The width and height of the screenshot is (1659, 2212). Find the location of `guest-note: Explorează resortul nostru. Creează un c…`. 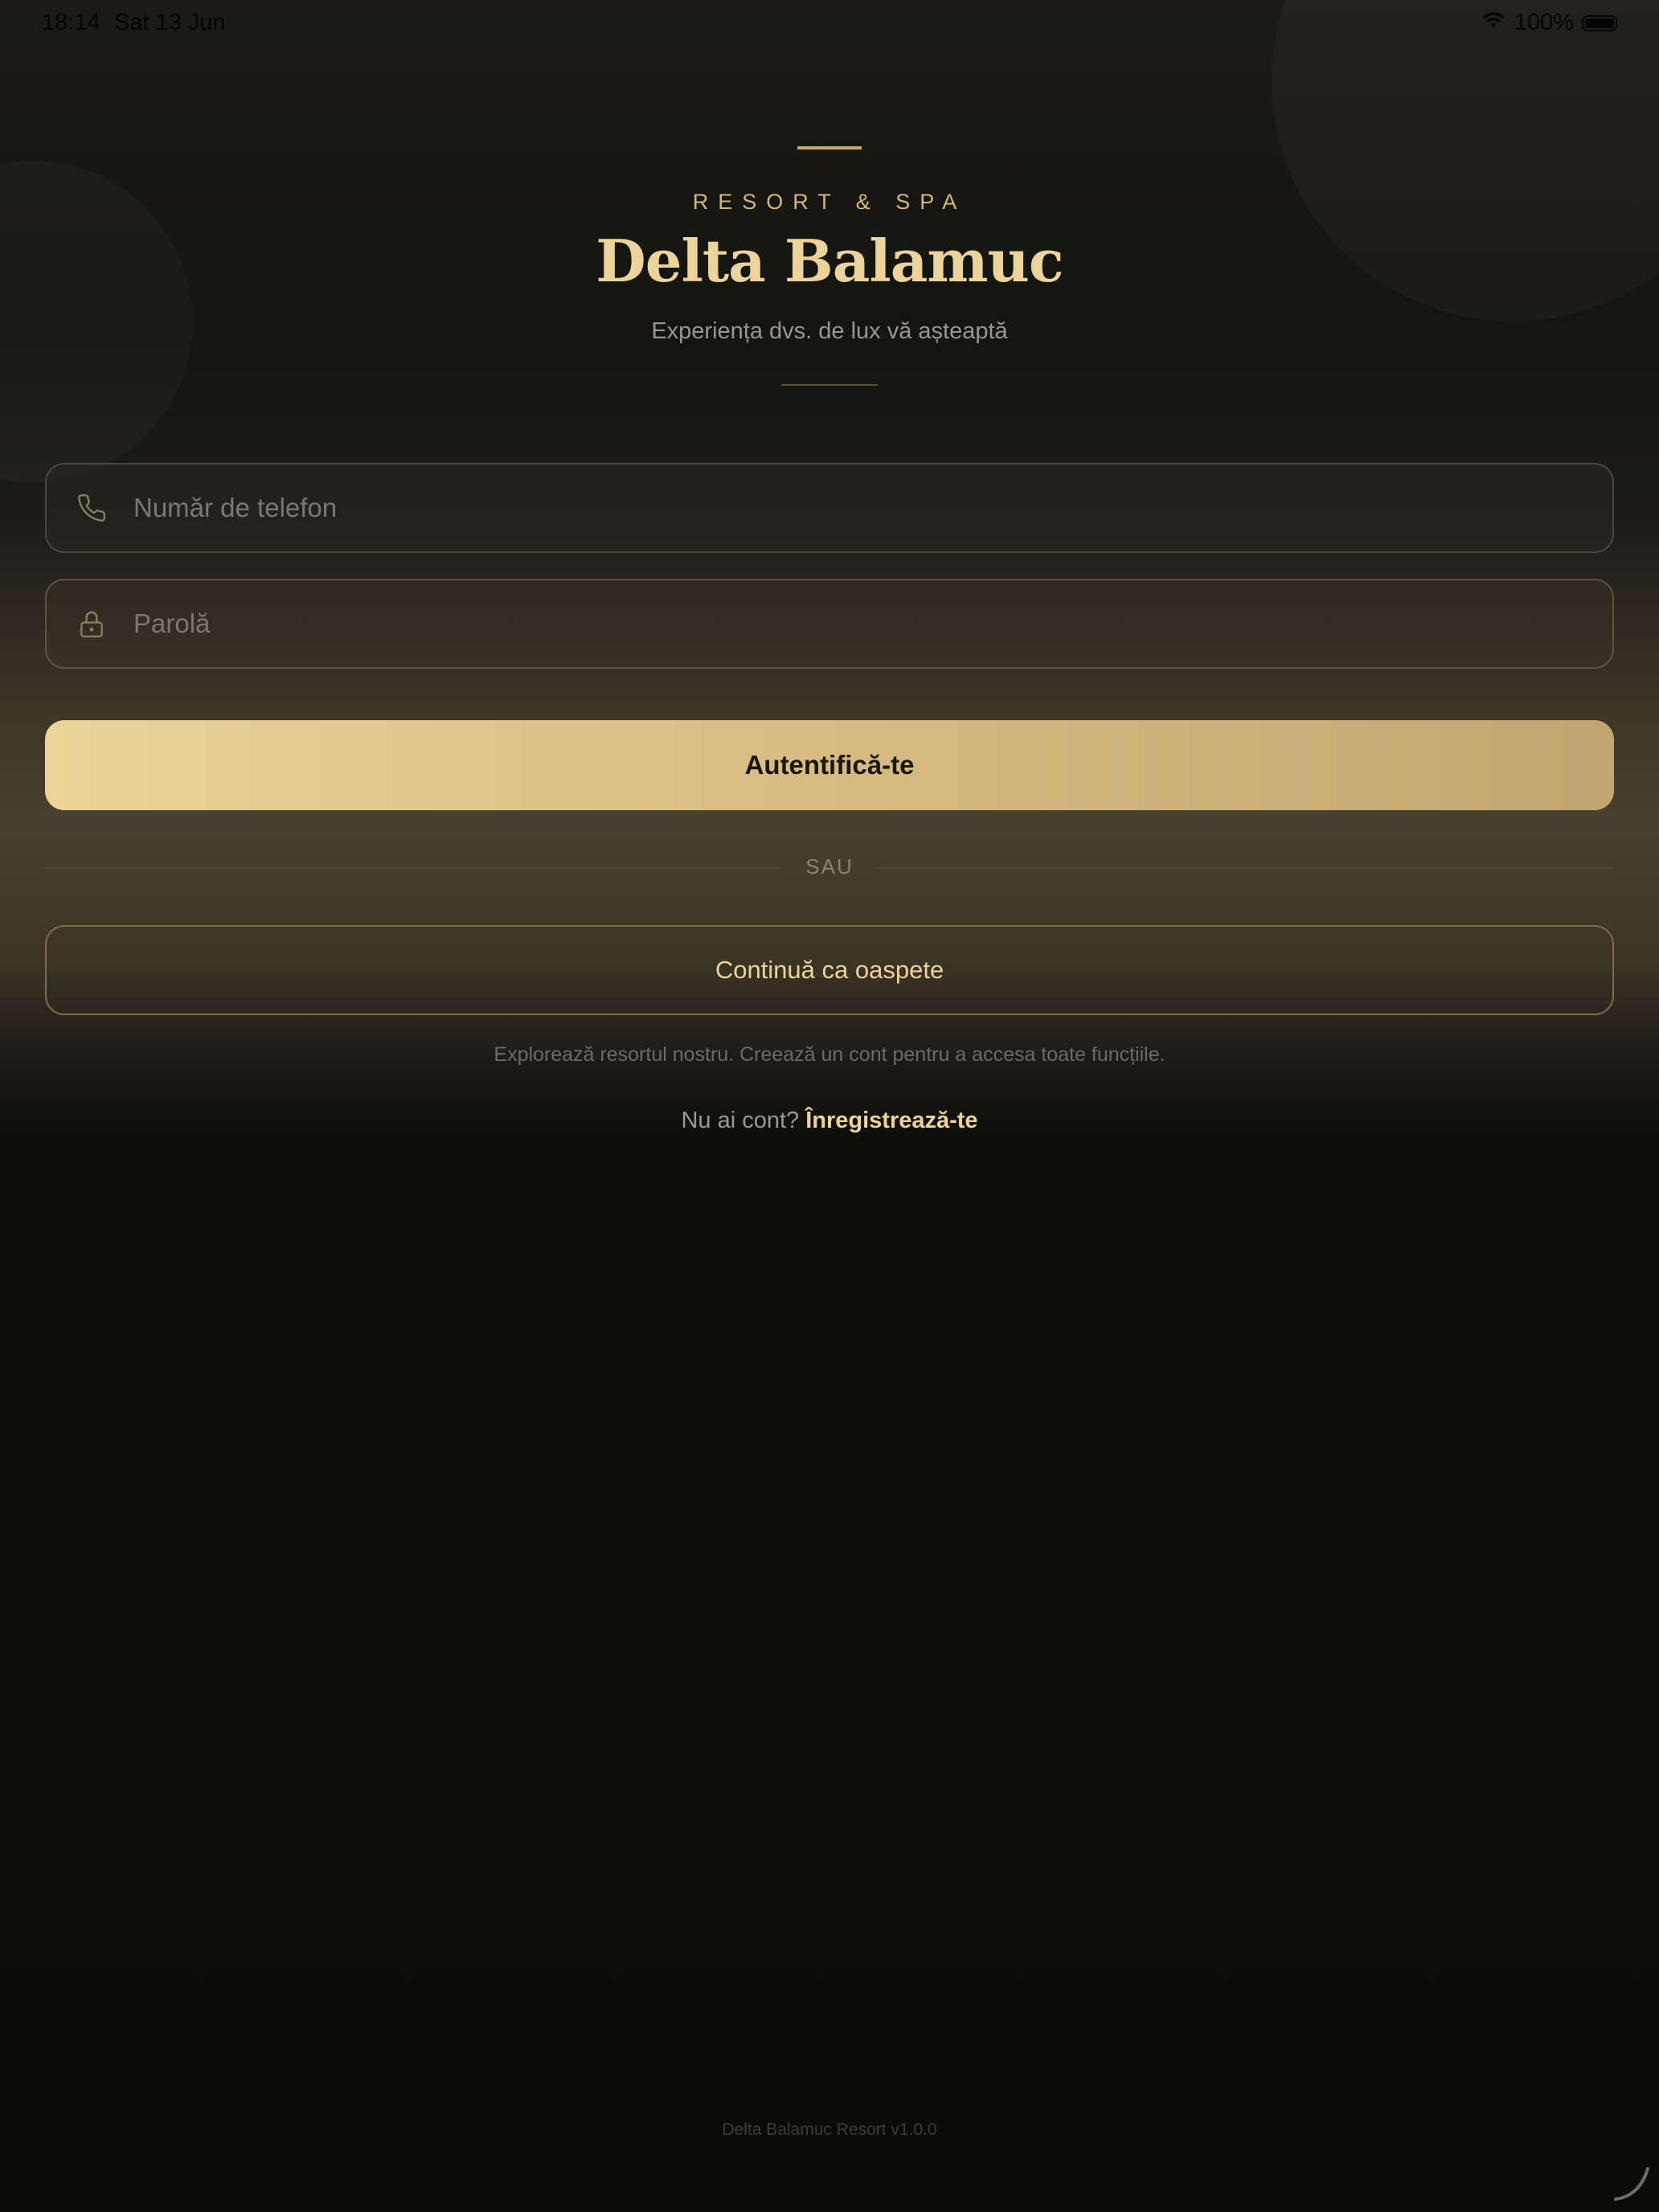

guest-note: Explorează resortul nostru. Creează un c… is located at coordinates (829, 1054).